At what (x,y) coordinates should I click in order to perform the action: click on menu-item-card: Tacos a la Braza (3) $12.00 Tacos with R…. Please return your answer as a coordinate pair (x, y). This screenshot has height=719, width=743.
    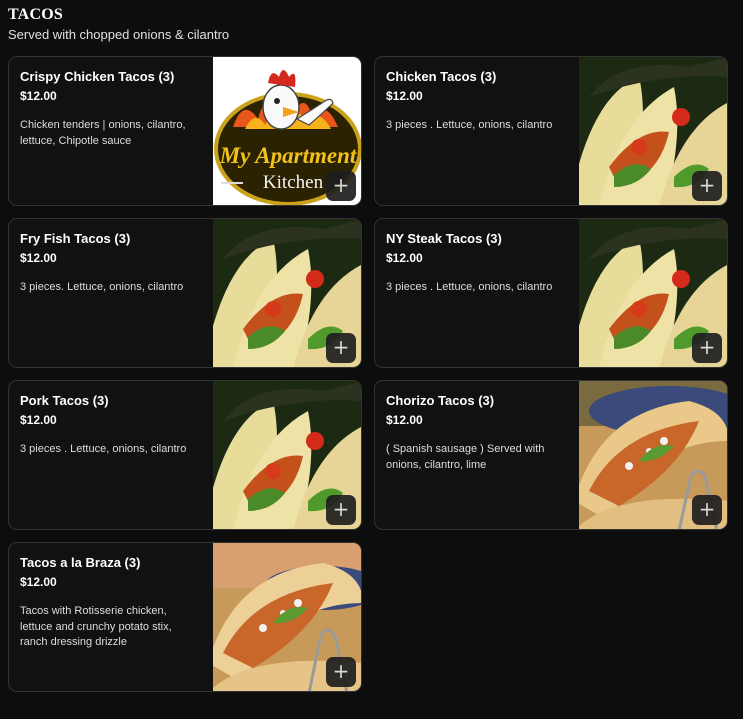
    Looking at the image, I should click on (185, 617).